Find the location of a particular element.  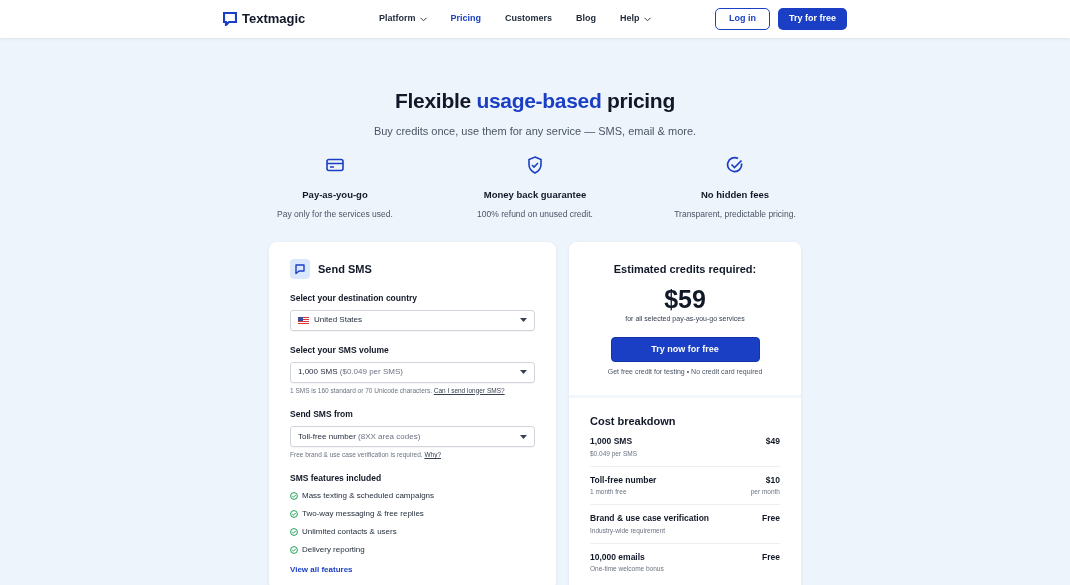

field-label: Select your destination country is located at coordinates (354, 298).